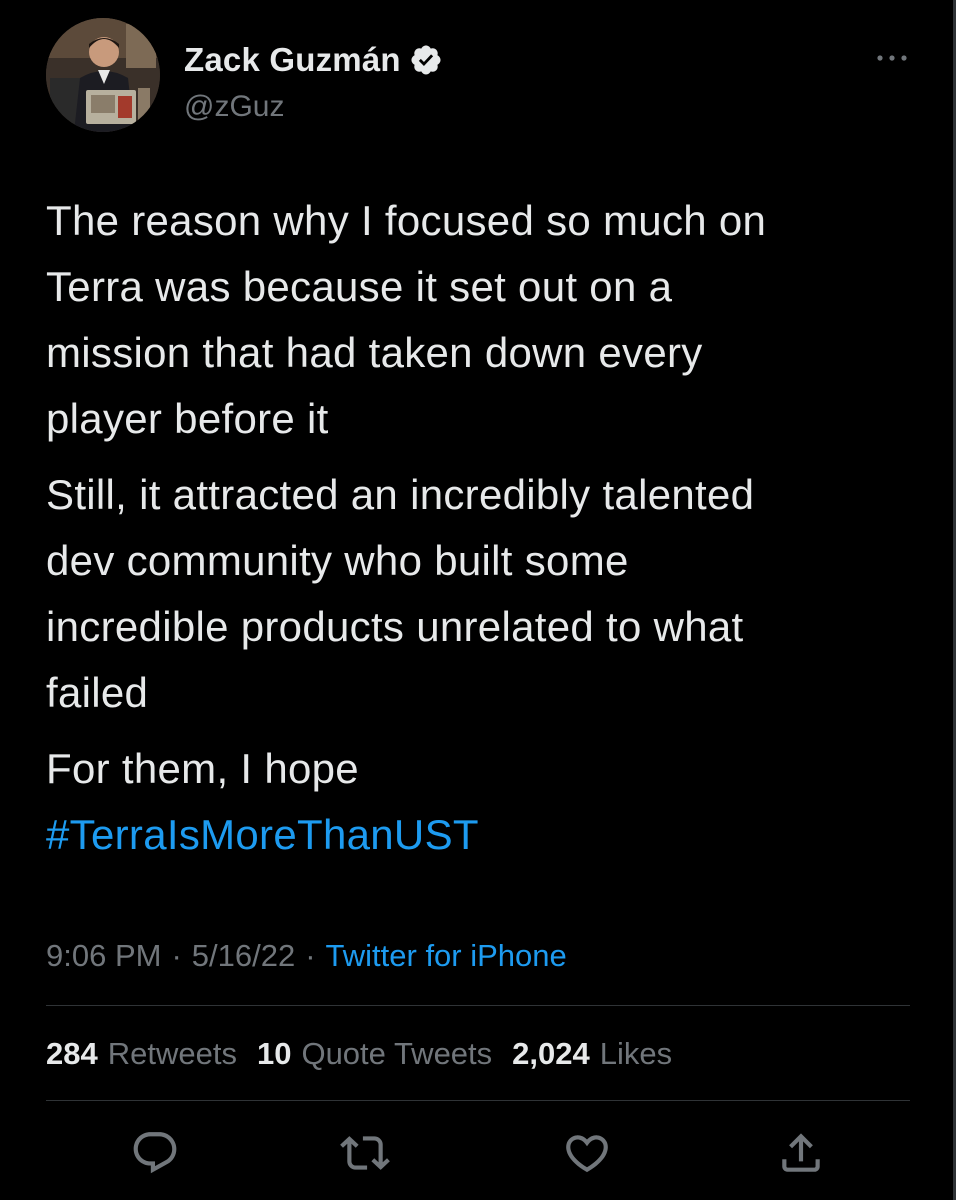 The height and width of the screenshot is (1200, 956). I want to click on like-icon, so click(587, 1154).